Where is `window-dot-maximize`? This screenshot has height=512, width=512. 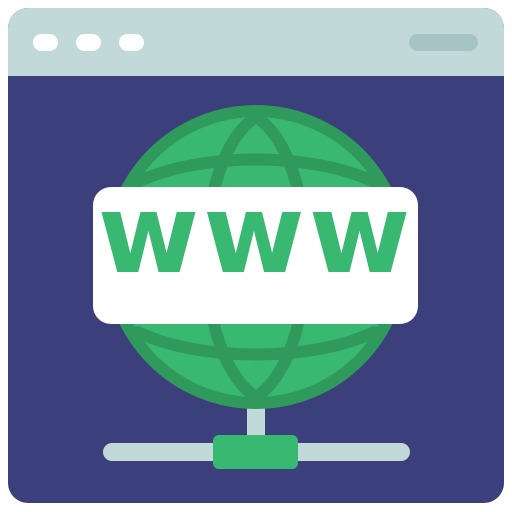
window-dot-maximize is located at coordinates (131, 42).